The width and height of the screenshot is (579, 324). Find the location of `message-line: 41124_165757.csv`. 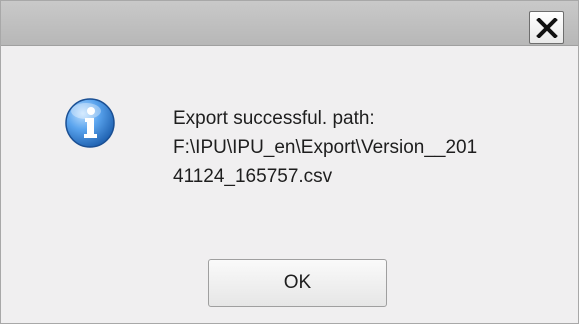

message-line: 41124_165757.csv is located at coordinates (253, 176).